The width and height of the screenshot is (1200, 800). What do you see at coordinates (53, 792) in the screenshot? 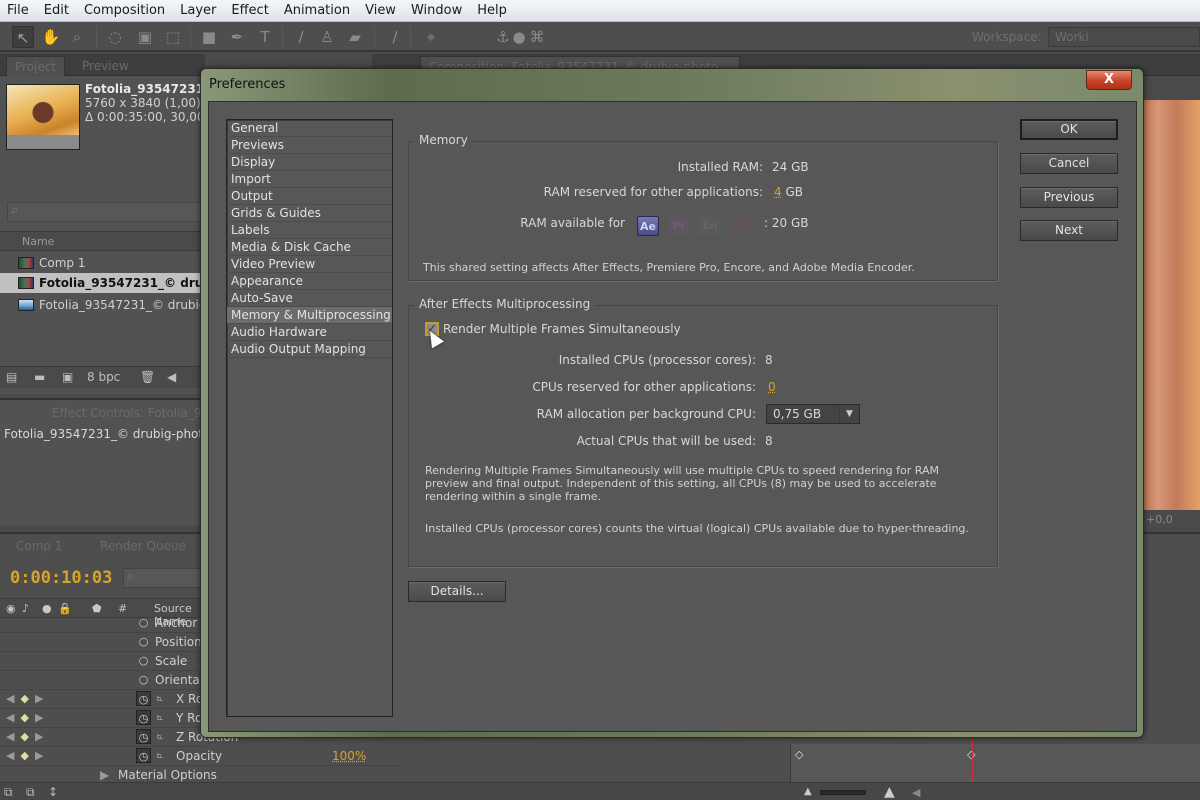
I see `expand-collapse-icon: ↕` at bounding box center [53, 792].